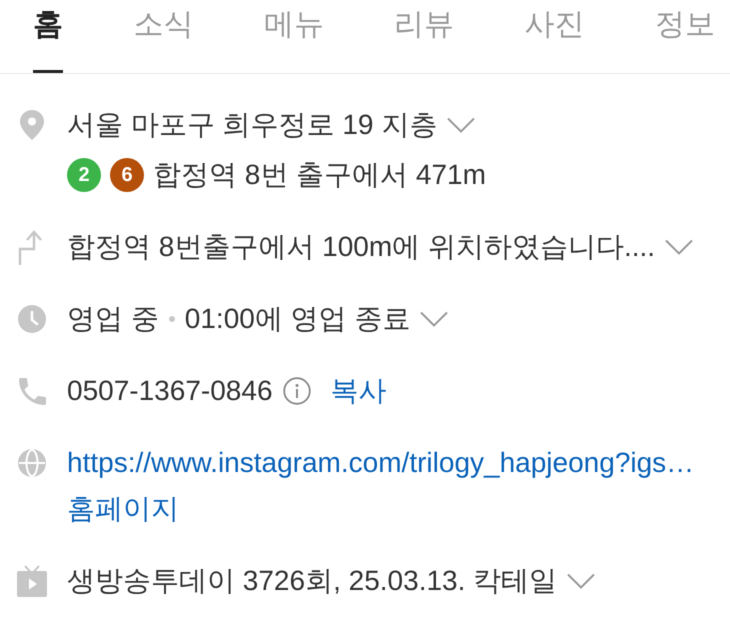  Describe the element at coordinates (171, 319) in the screenshot. I see `separator-dot-icon` at that location.